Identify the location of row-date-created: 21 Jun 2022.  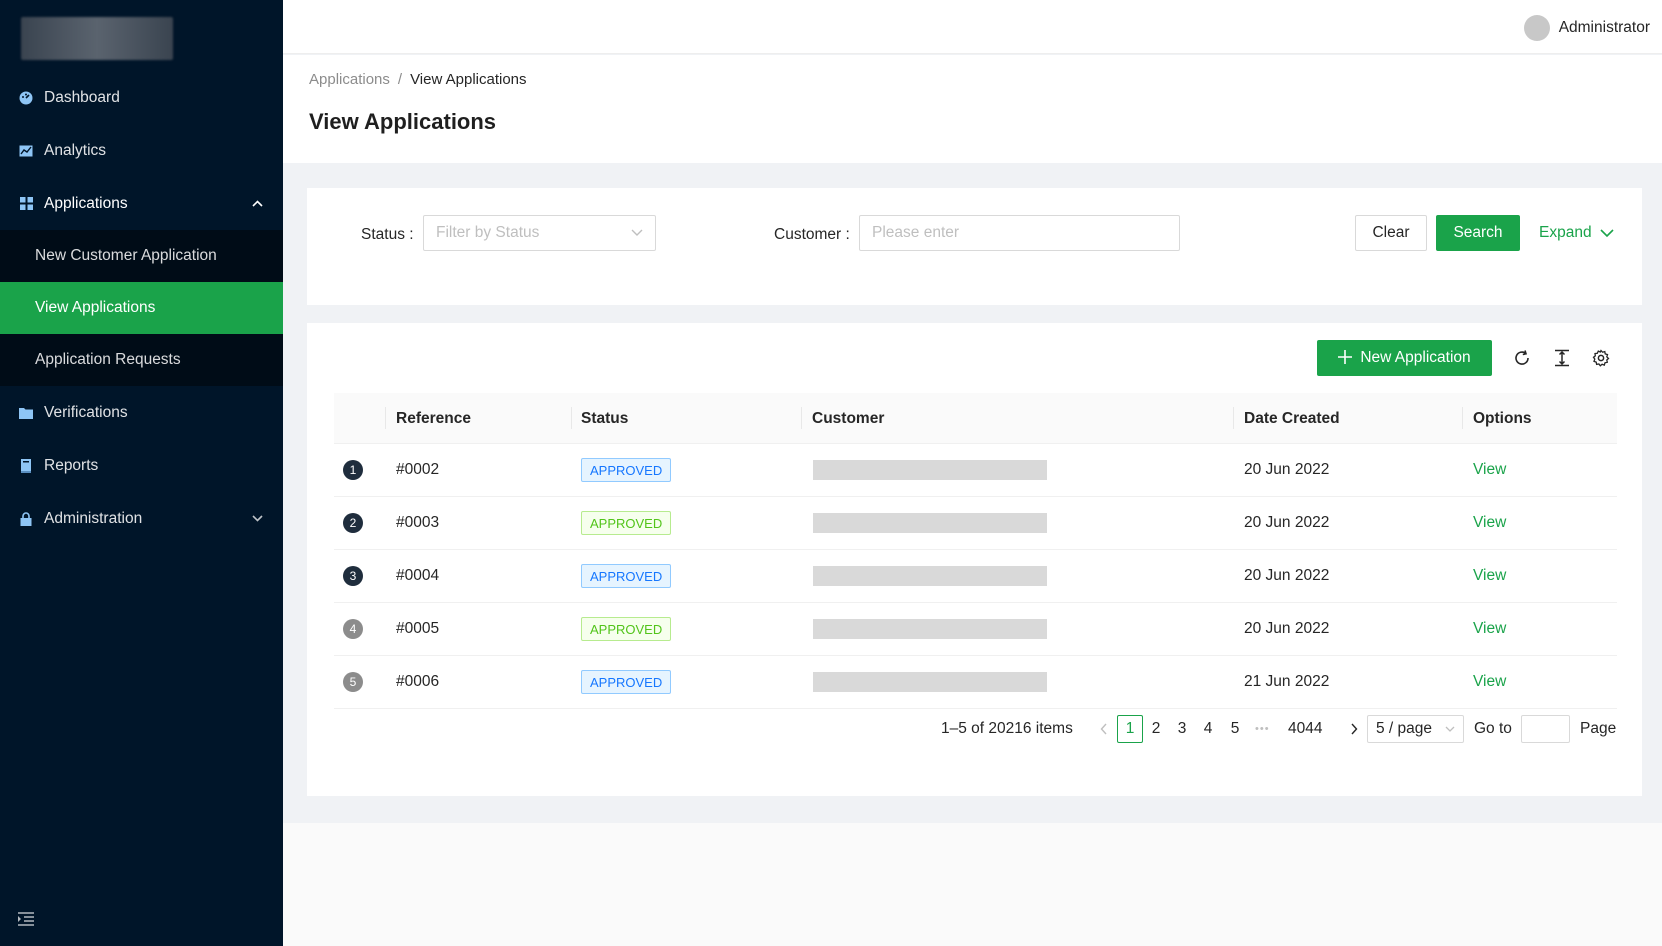
(1287, 681).